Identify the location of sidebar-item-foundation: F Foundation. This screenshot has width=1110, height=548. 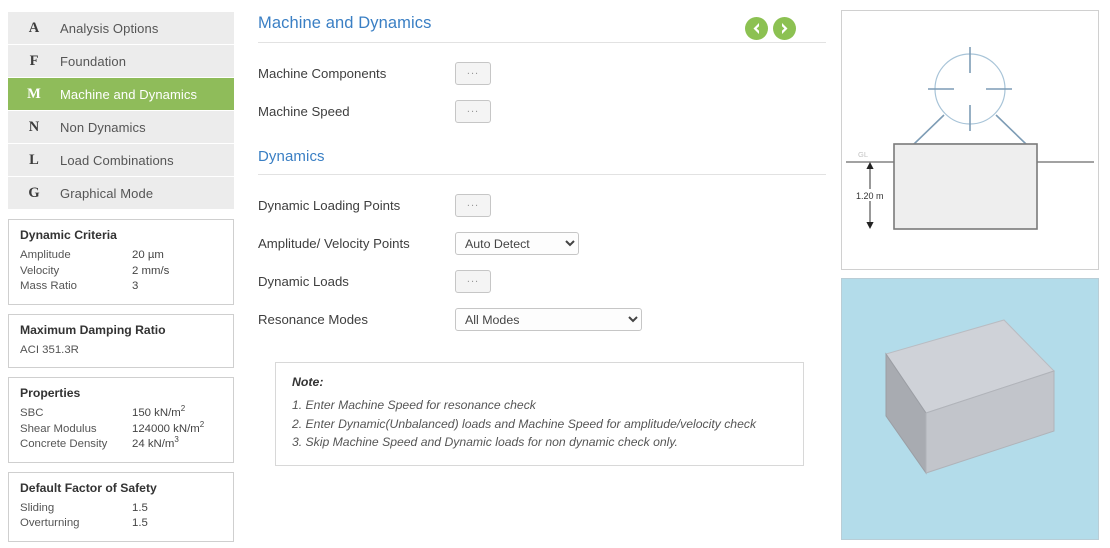
(121, 61).